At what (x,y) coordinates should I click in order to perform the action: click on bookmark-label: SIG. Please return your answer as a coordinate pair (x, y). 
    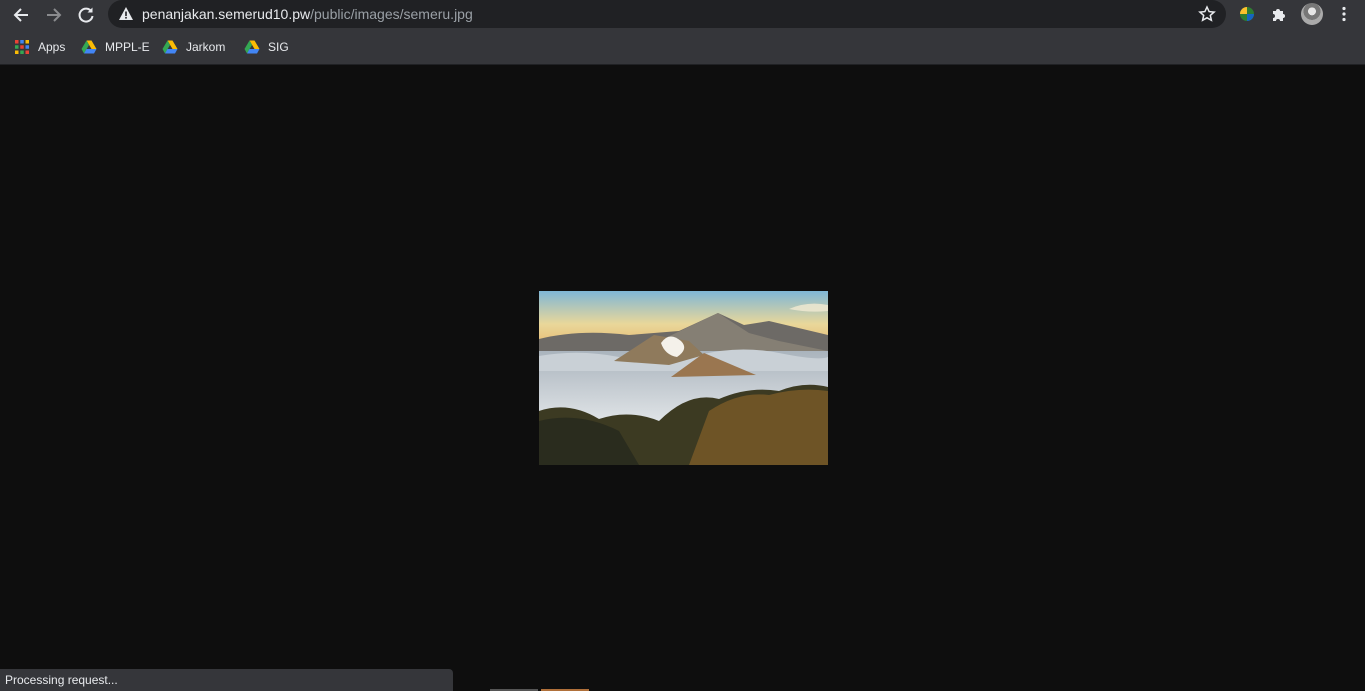
    Looking at the image, I should click on (278, 47).